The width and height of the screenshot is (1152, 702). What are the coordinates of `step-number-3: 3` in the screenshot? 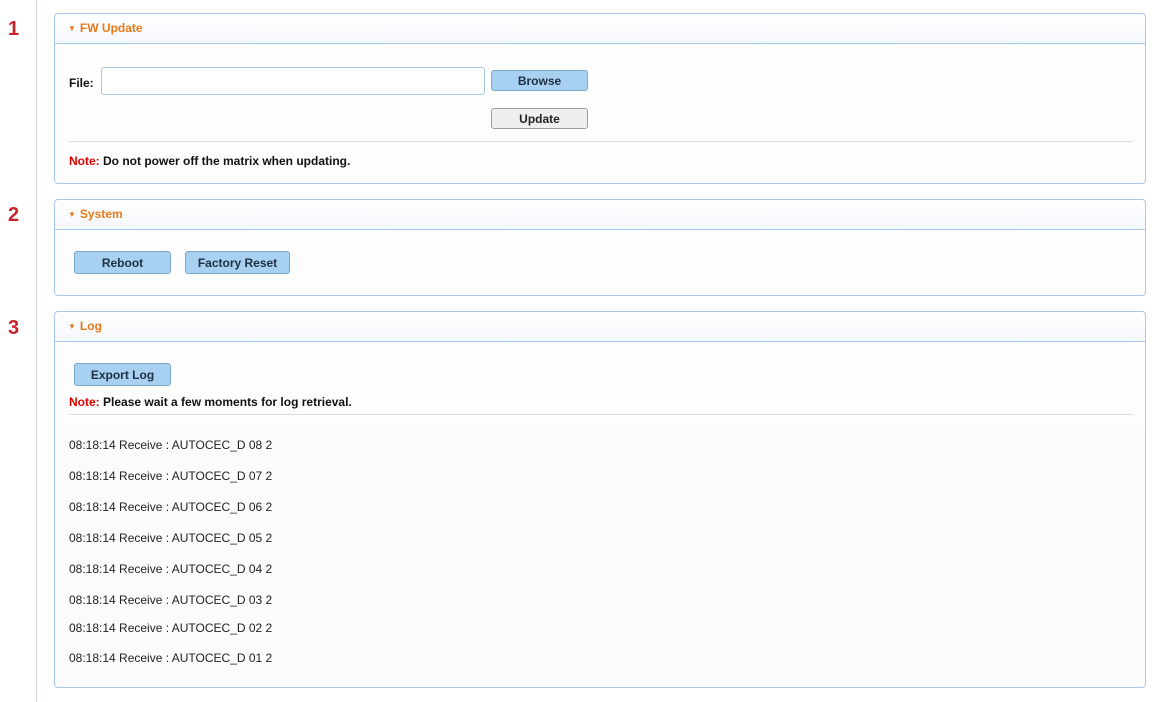 It's located at (14, 328).